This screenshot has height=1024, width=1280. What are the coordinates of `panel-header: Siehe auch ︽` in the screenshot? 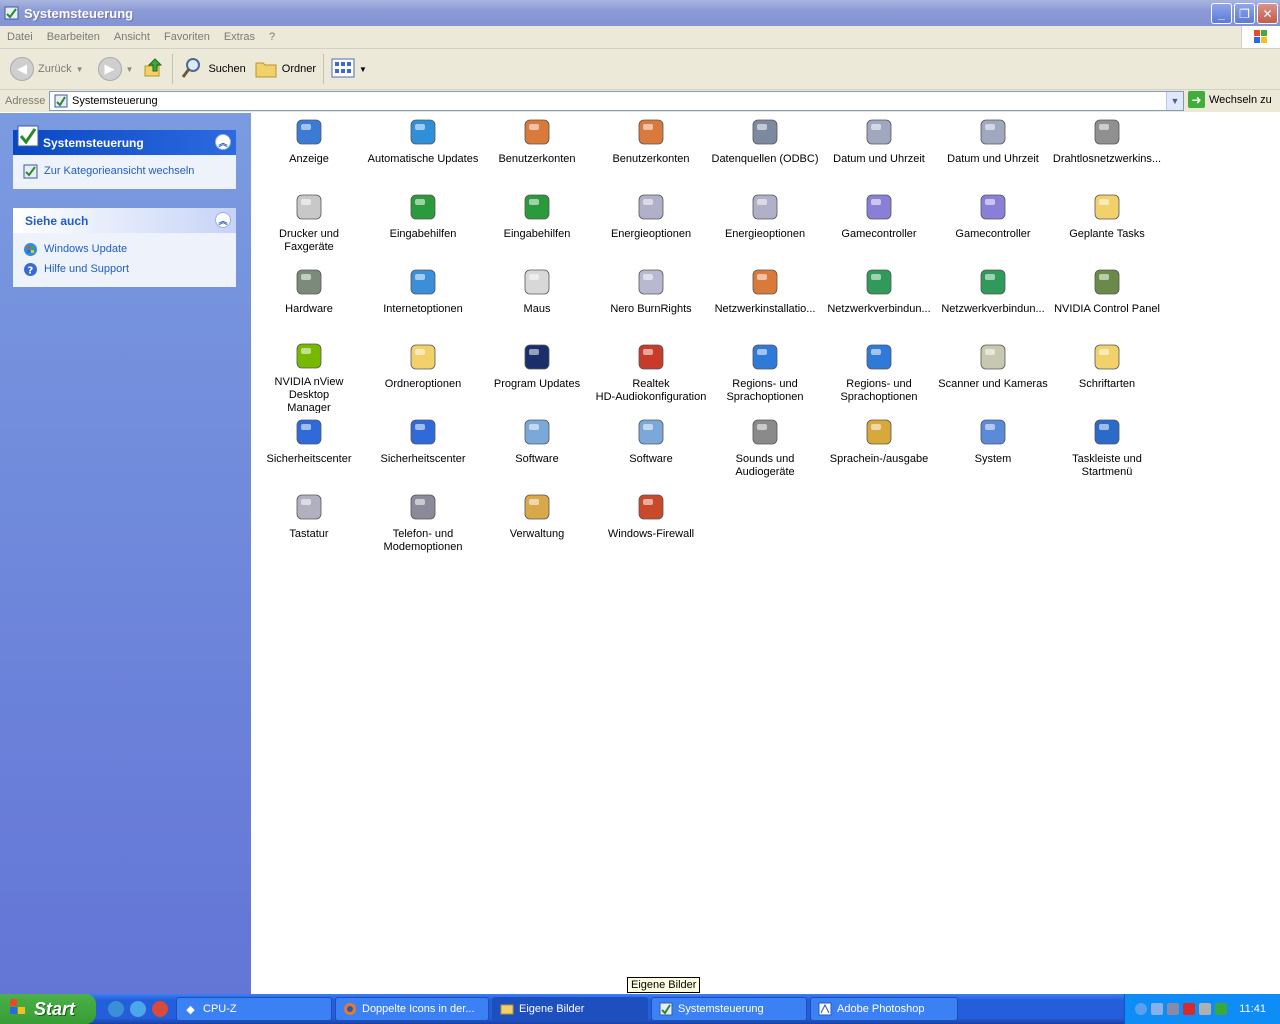 It's located at (124, 220).